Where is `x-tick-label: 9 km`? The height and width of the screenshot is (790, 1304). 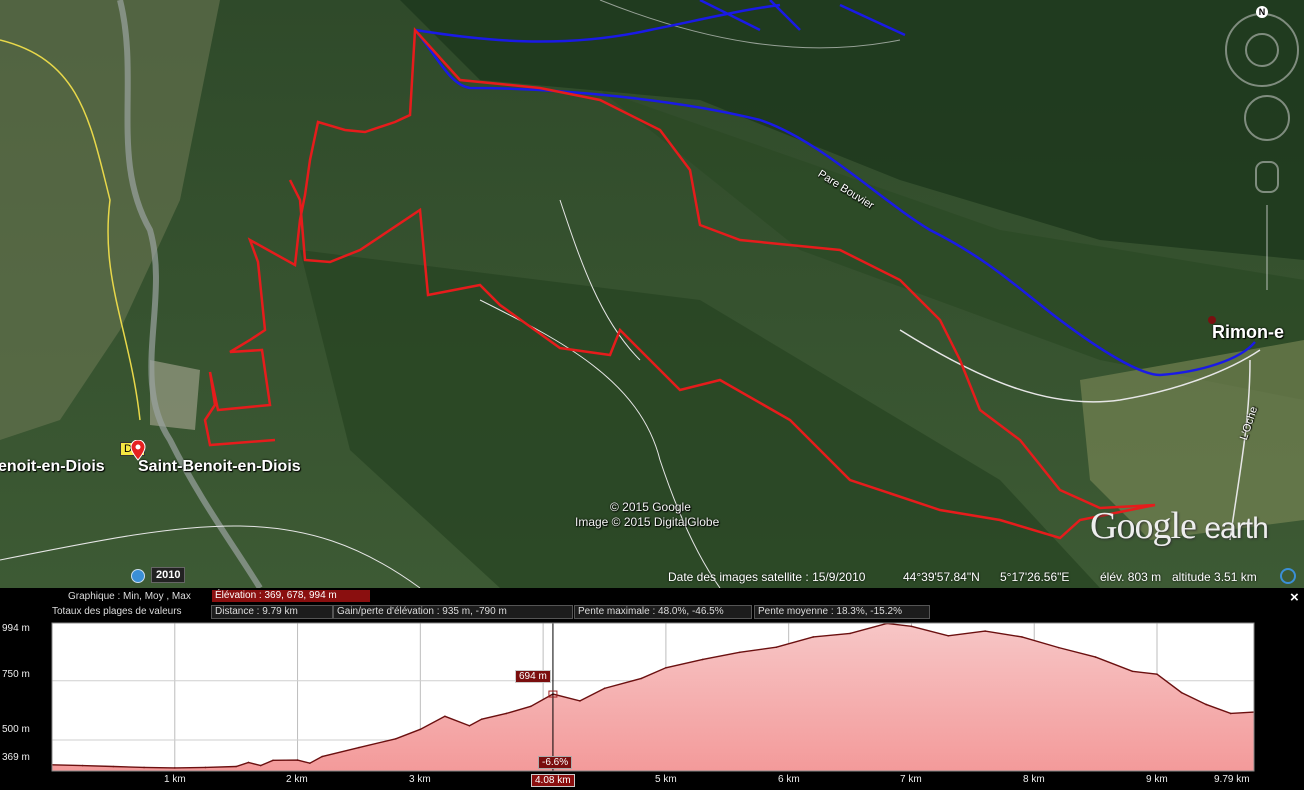 x-tick-label: 9 km is located at coordinates (1157, 779).